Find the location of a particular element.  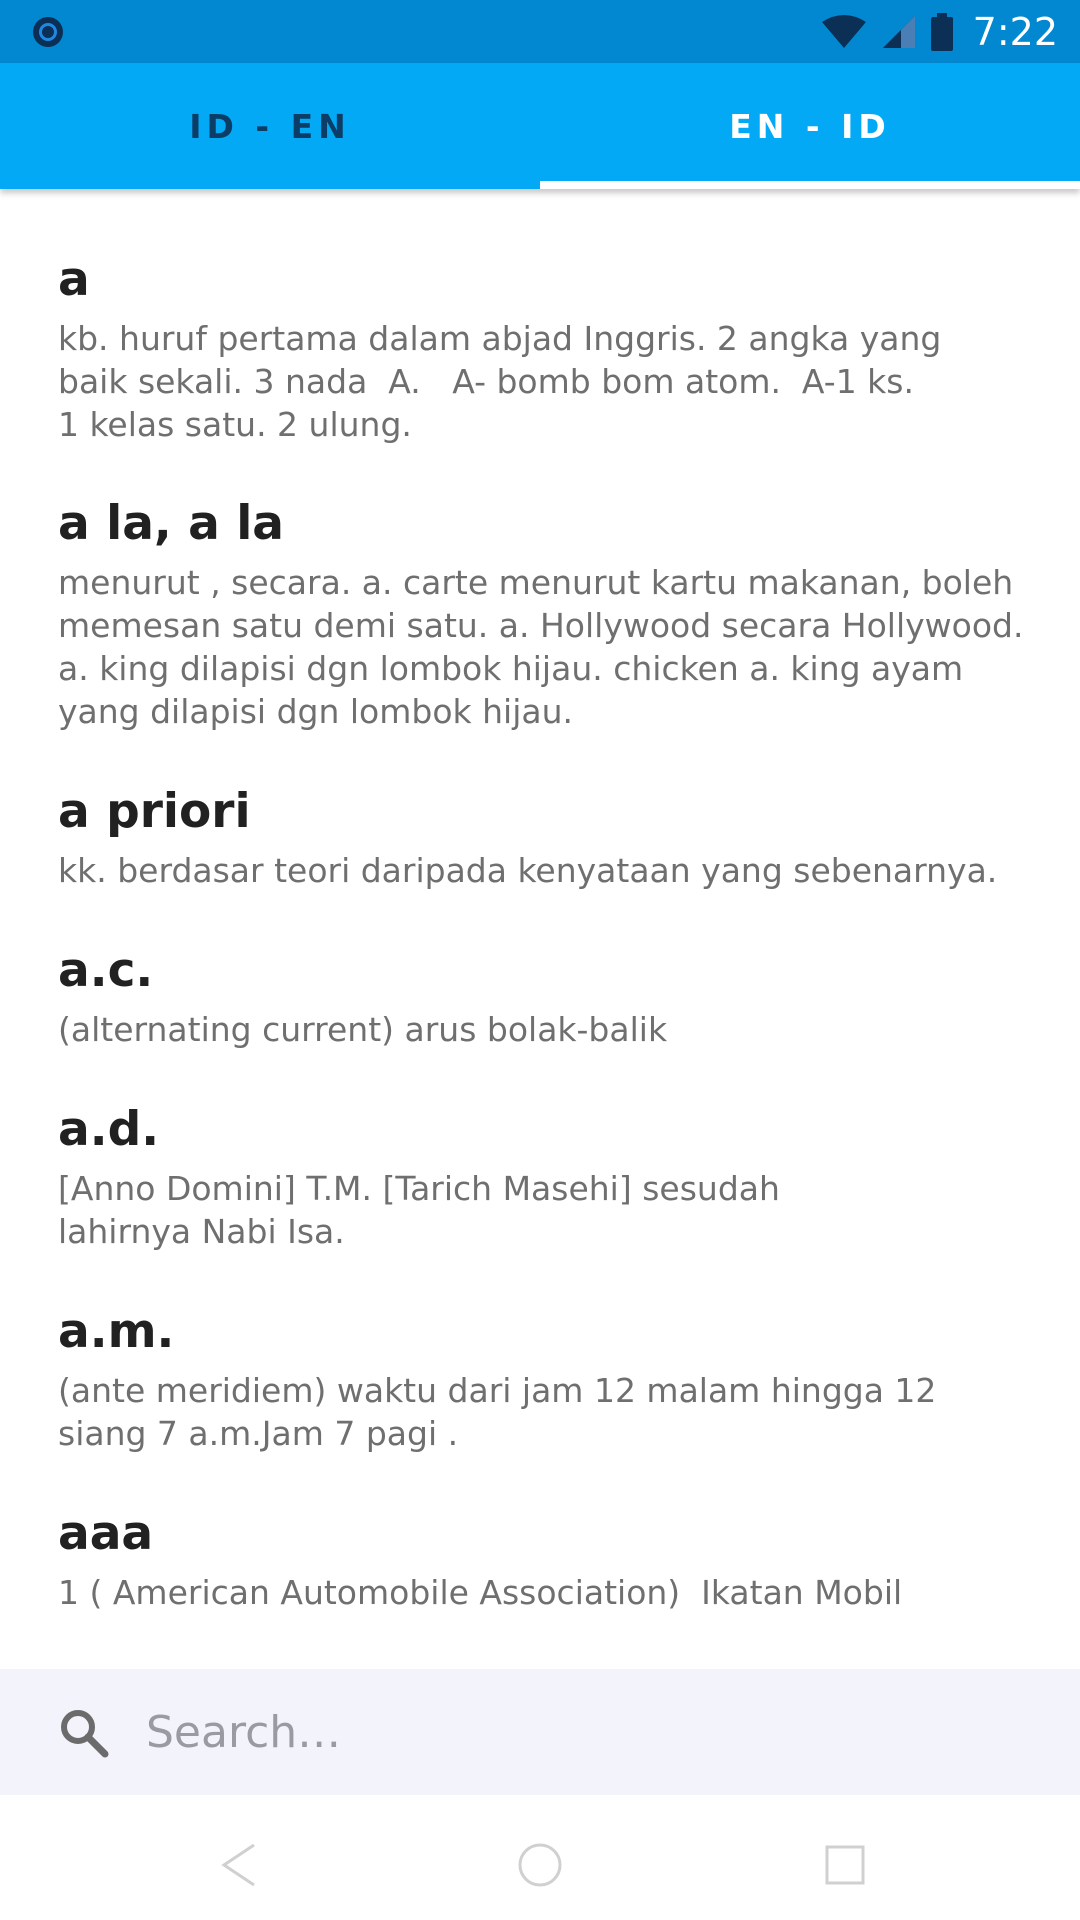

wifi-icon is located at coordinates (843, 31).